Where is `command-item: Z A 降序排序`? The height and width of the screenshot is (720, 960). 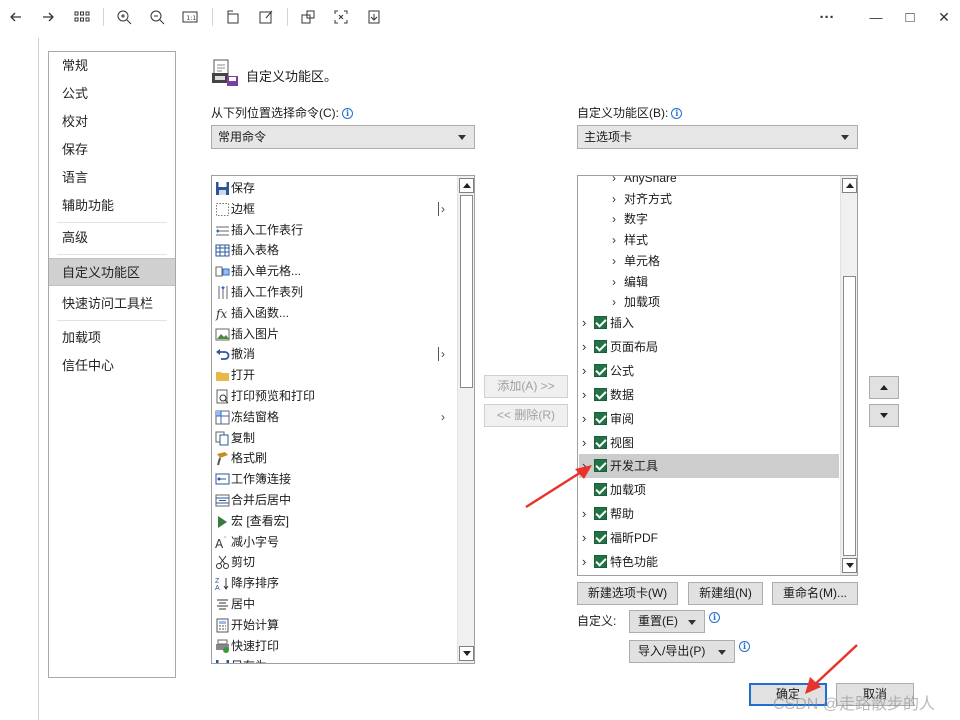
command-item: Z A 降序排序 is located at coordinates (335, 583).